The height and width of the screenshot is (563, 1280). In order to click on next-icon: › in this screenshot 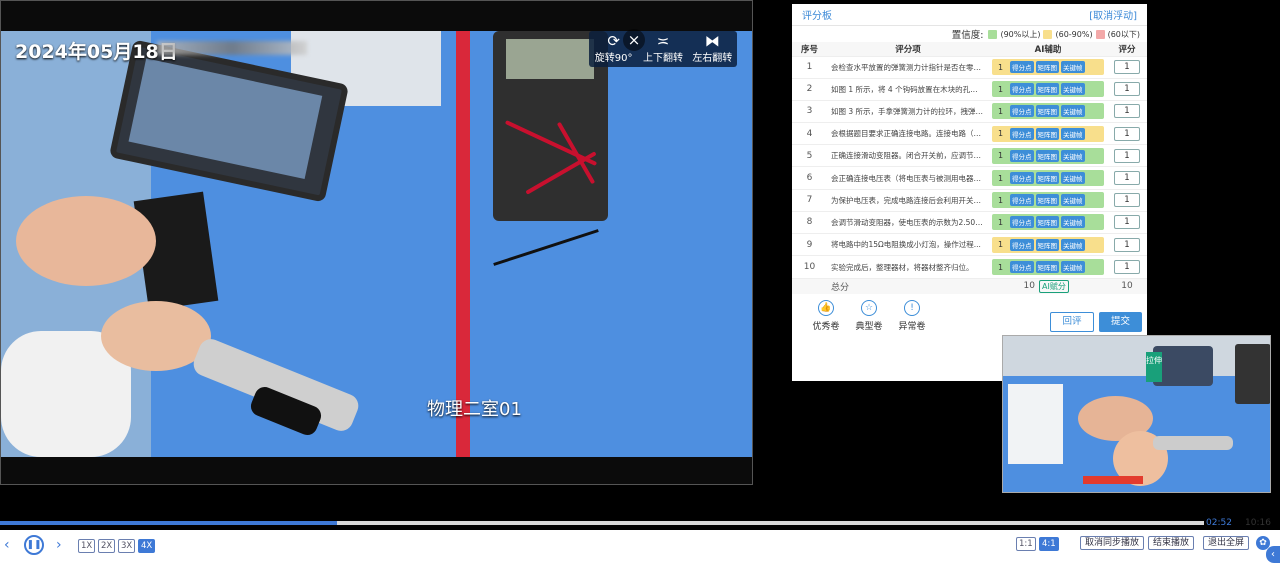, I will do `click(59, 545)`.